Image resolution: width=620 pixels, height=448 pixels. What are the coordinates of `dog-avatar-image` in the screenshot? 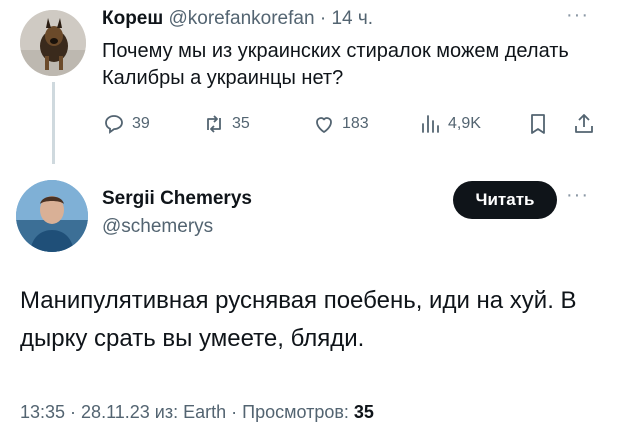 It's located at (53, 43).